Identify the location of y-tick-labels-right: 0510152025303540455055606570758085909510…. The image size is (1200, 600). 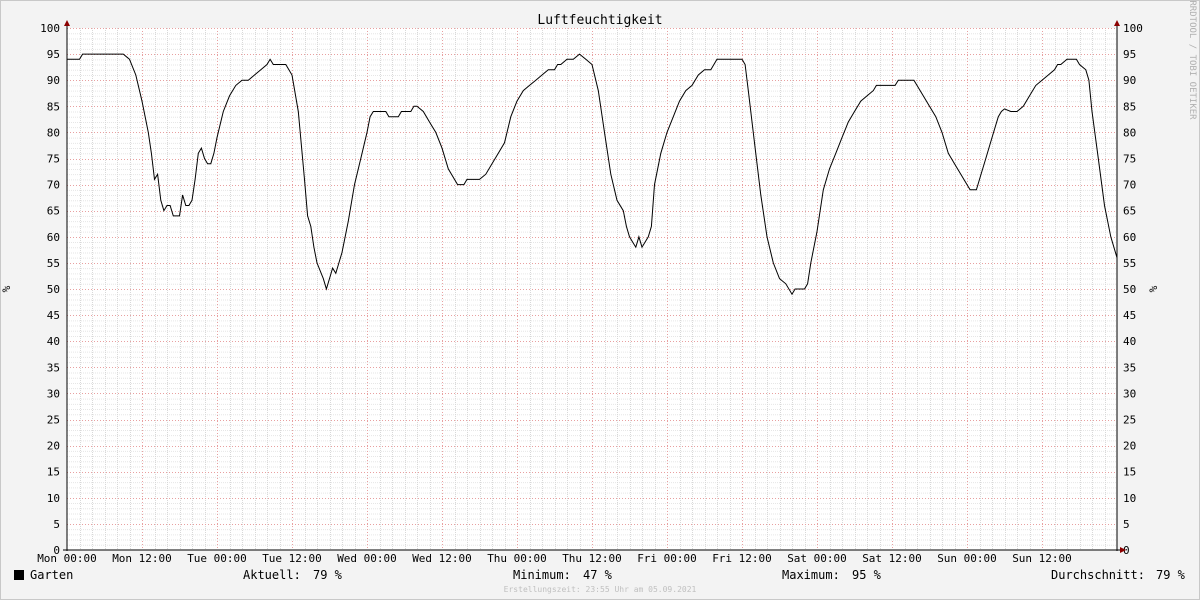
(1133, 289).